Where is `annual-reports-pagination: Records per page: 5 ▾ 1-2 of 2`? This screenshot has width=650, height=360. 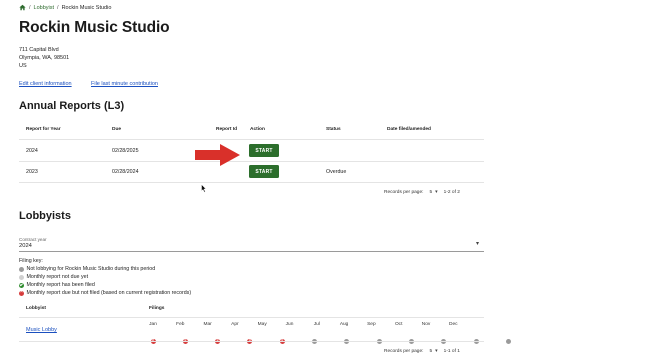 annual-reports-pagination: Records per page: 5 ▾ 1-2 of 2 is located at coordinates (422, 192).